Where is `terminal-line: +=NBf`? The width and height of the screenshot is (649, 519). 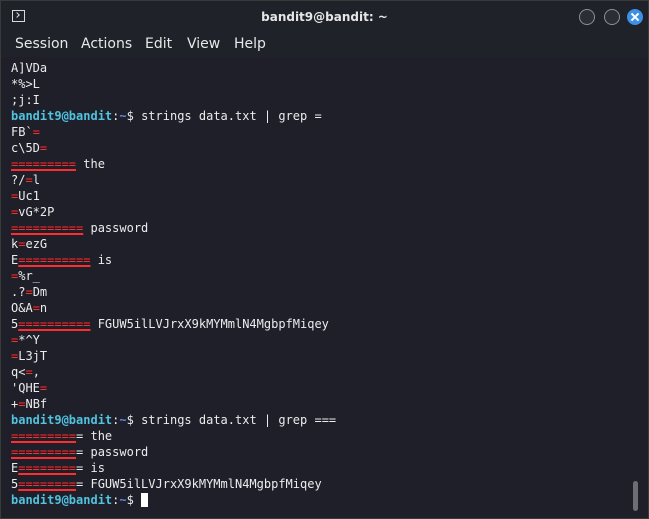 terminal-line: +=NBf is located at coordinates (318, 404).